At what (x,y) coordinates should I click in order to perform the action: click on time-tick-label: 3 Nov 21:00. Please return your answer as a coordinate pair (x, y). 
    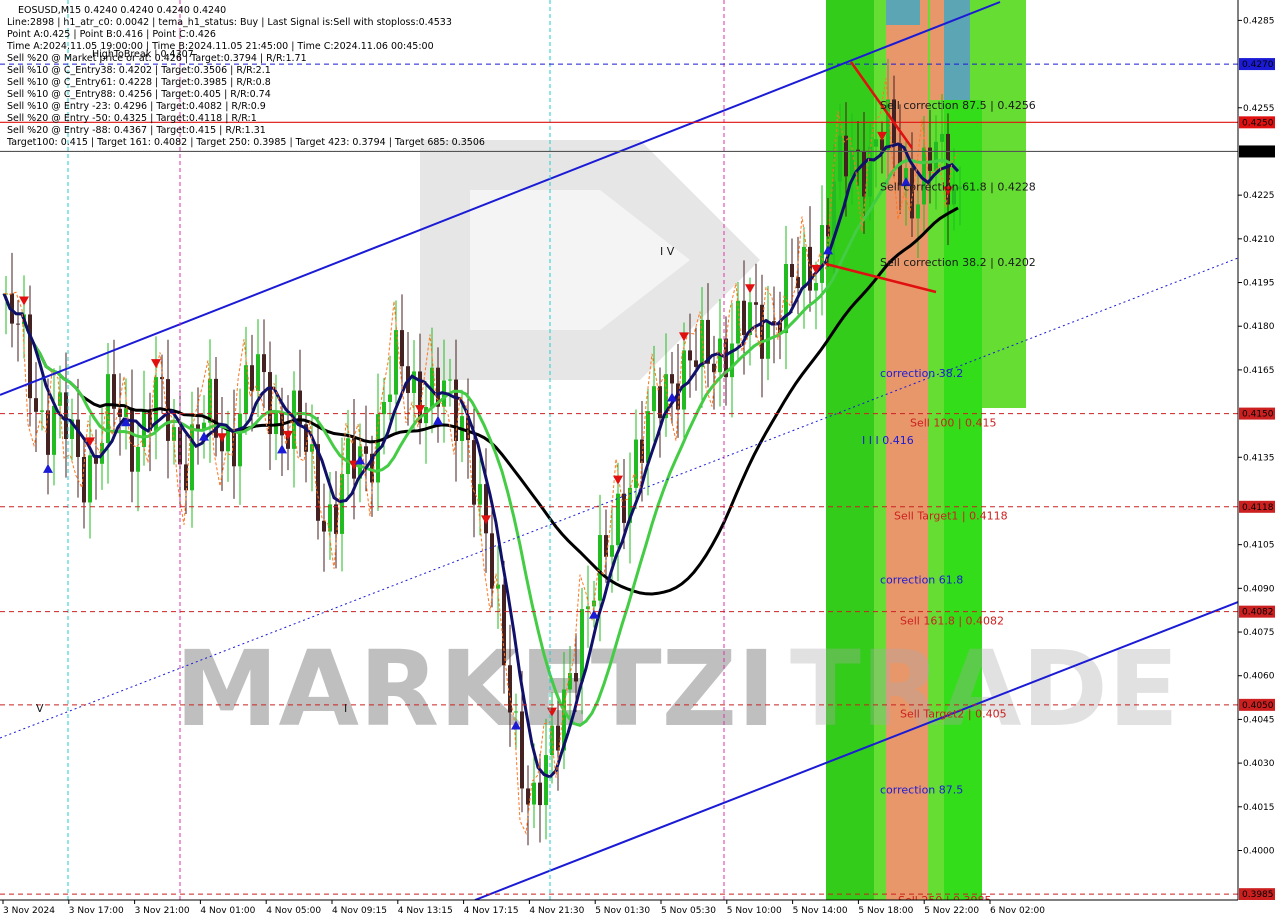
    Looking at the image, I should click on (162, 911).